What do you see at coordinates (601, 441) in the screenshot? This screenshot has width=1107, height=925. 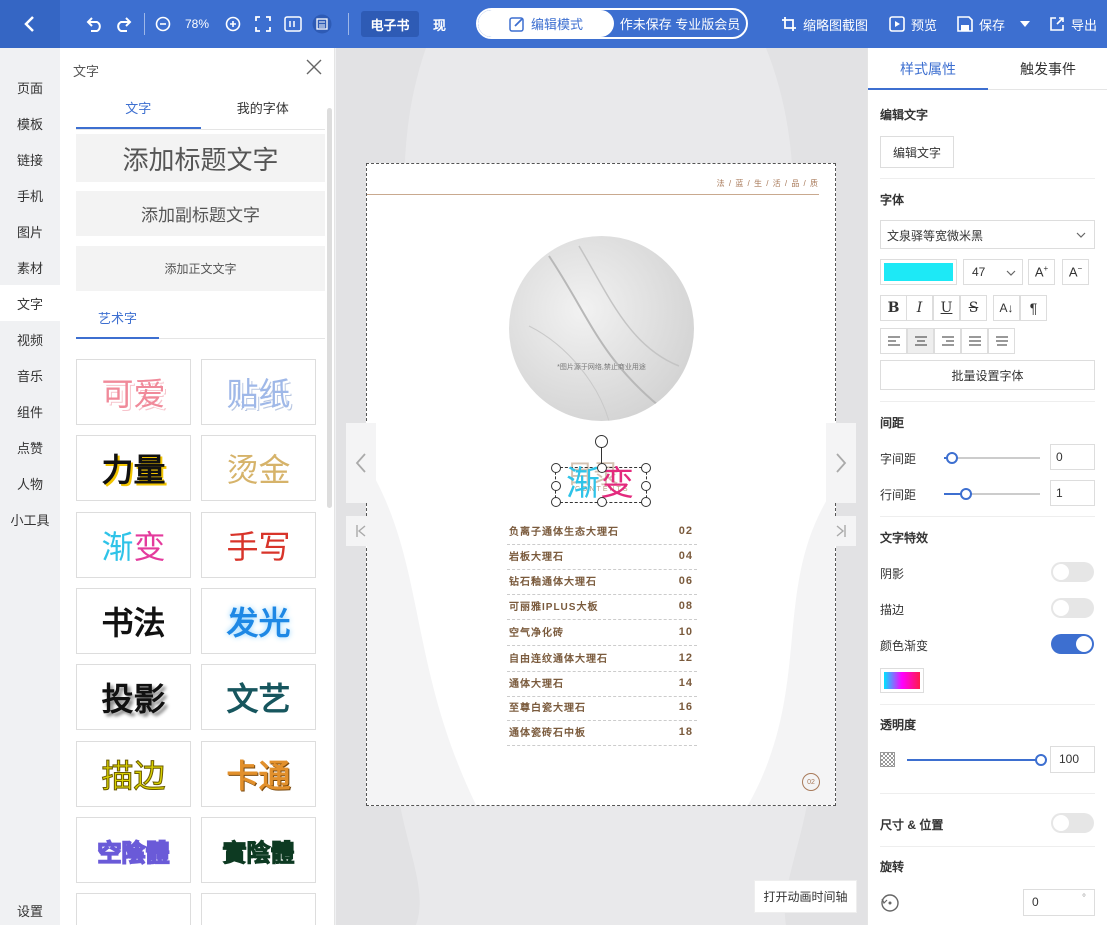 I see `rotate-handle` at bounding box center [601, 441].